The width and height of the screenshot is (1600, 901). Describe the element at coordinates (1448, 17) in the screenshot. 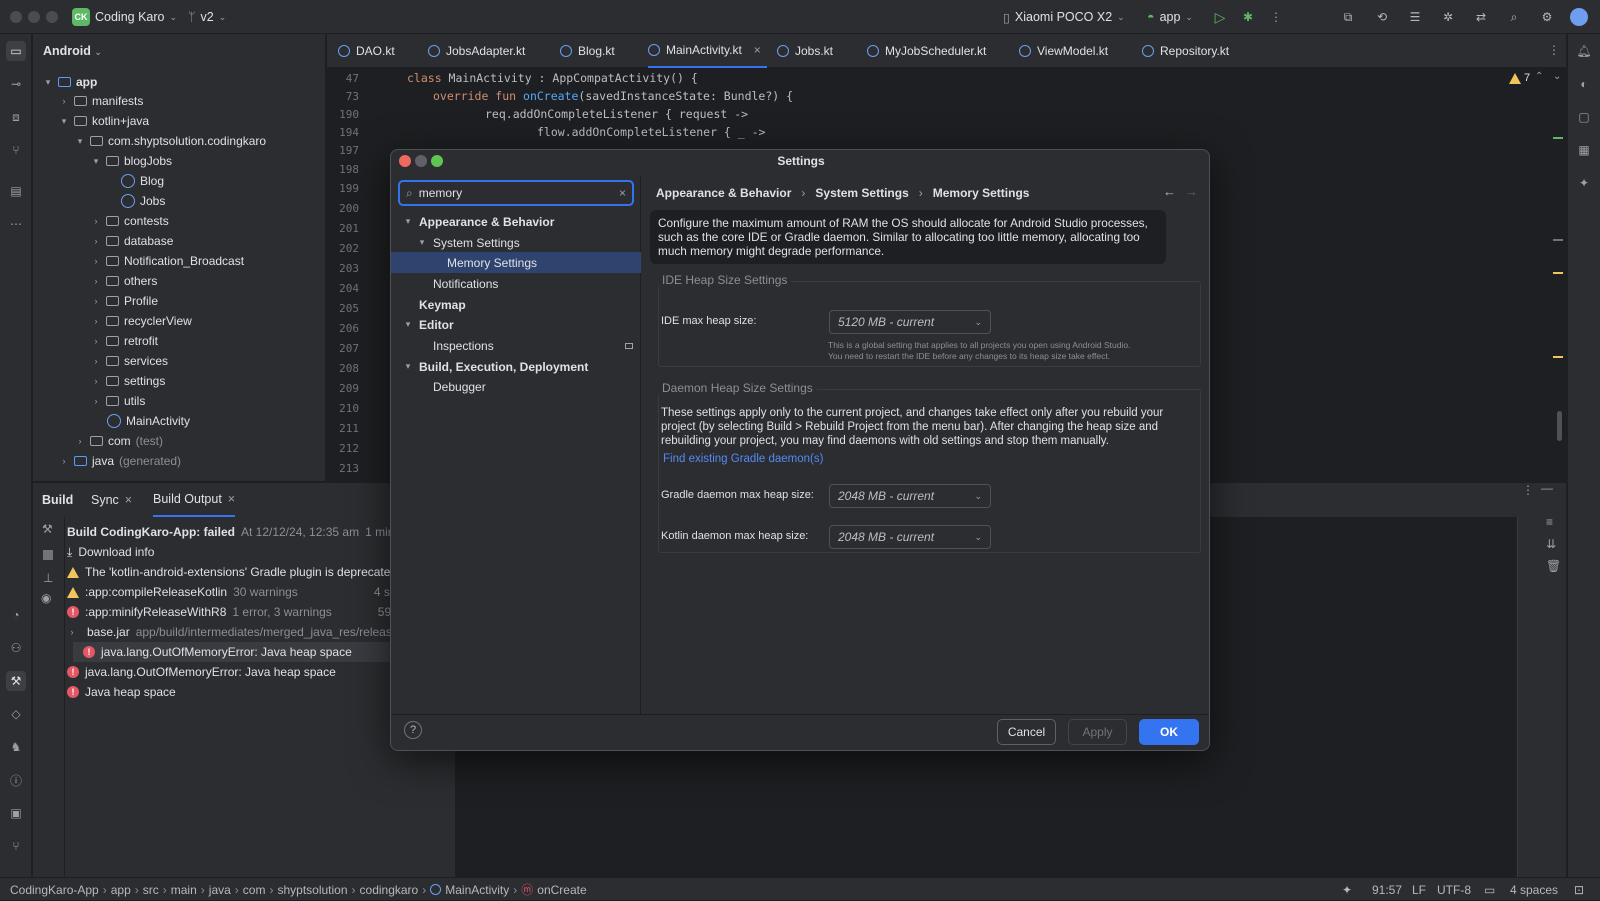

I see `bug-icon: ✲` at that location.